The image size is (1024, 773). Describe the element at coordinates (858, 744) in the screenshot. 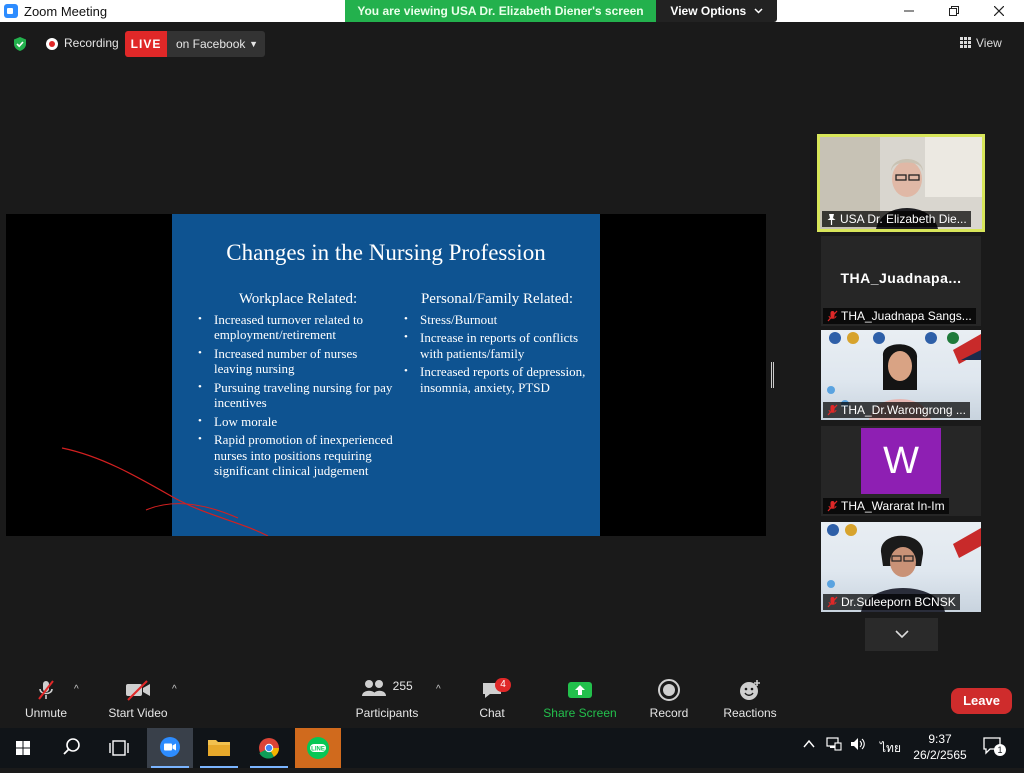

I see `volume-icon` at that location.